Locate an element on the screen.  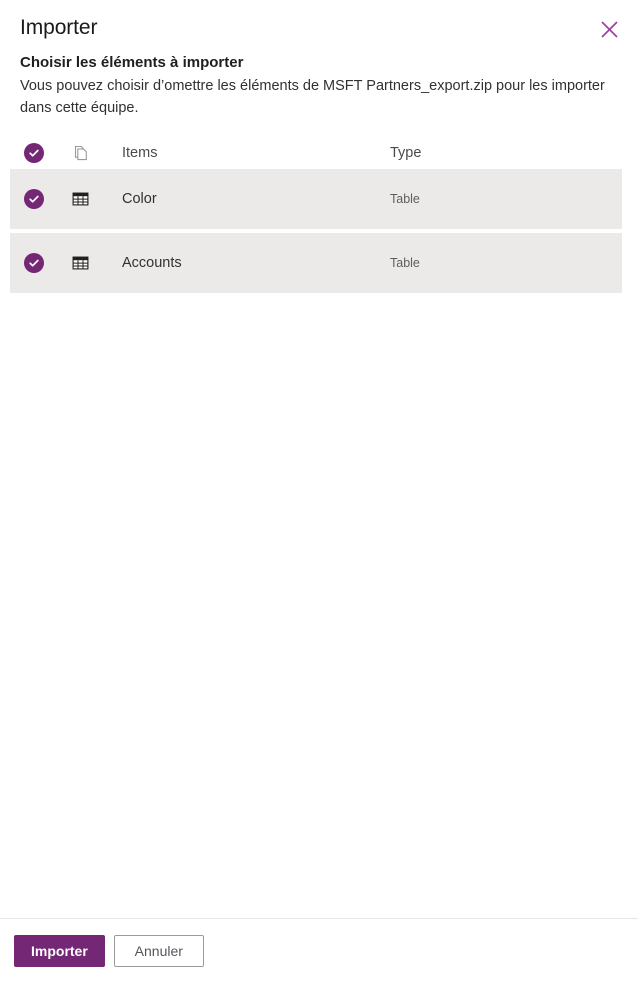
cancel-button: Annuler is located at coordinates (158, 950).